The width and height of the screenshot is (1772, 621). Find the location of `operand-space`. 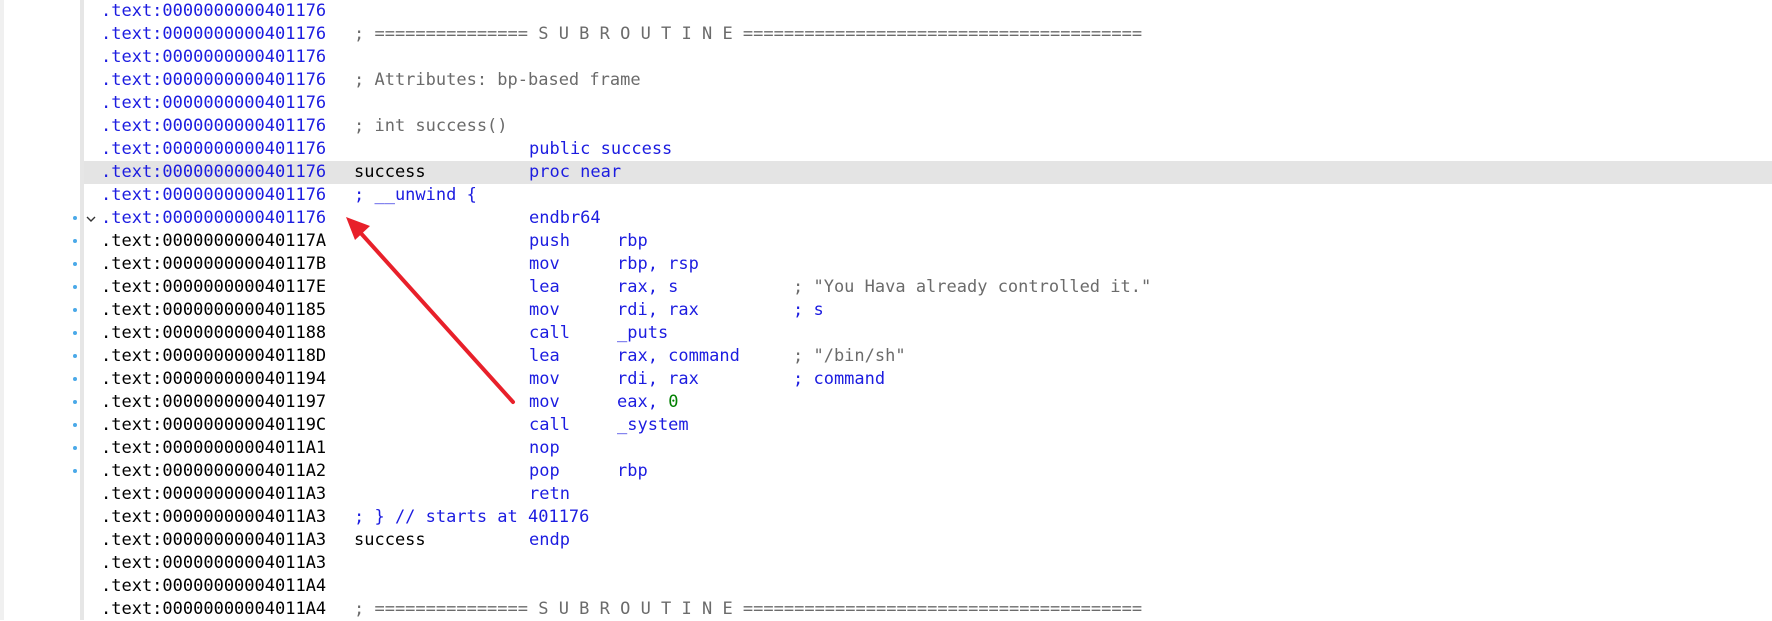

operand-space is located at coordinates (663, 402).